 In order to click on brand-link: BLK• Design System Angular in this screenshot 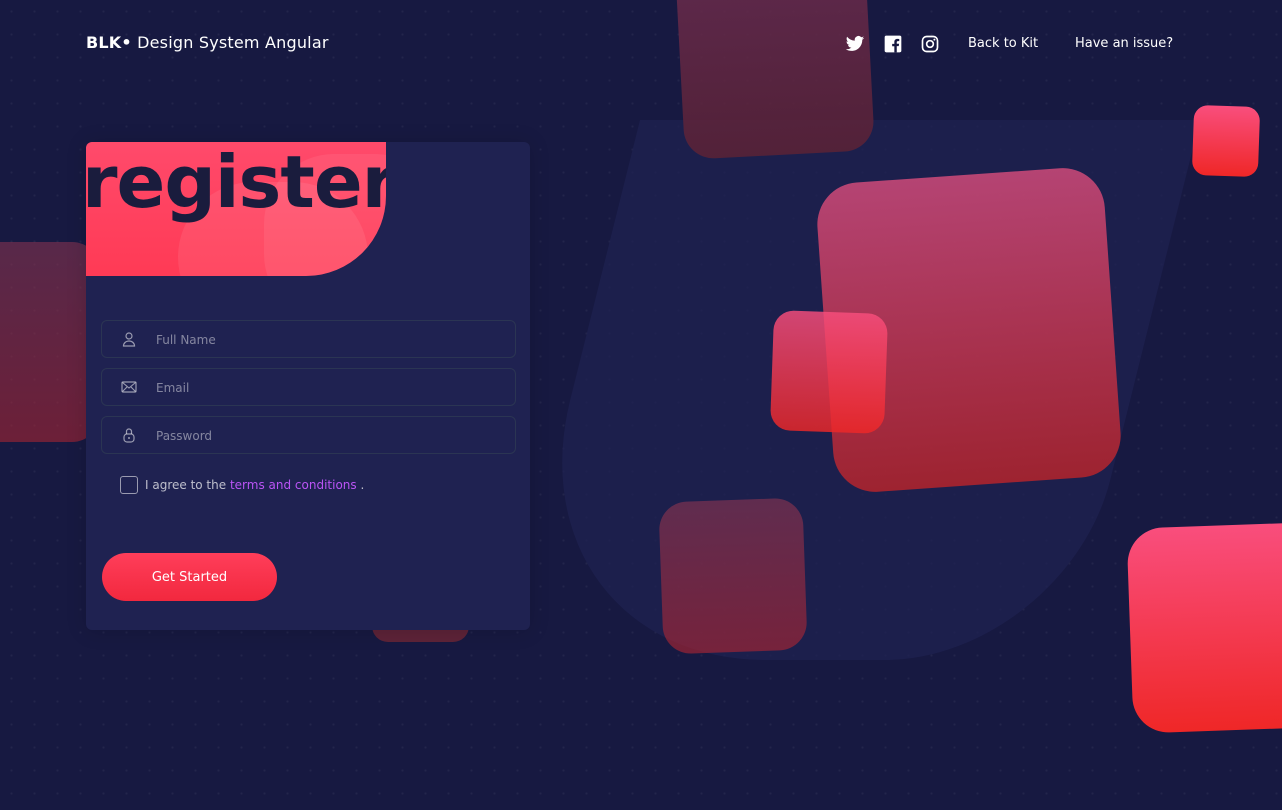, I will do `click(207, 42)`.